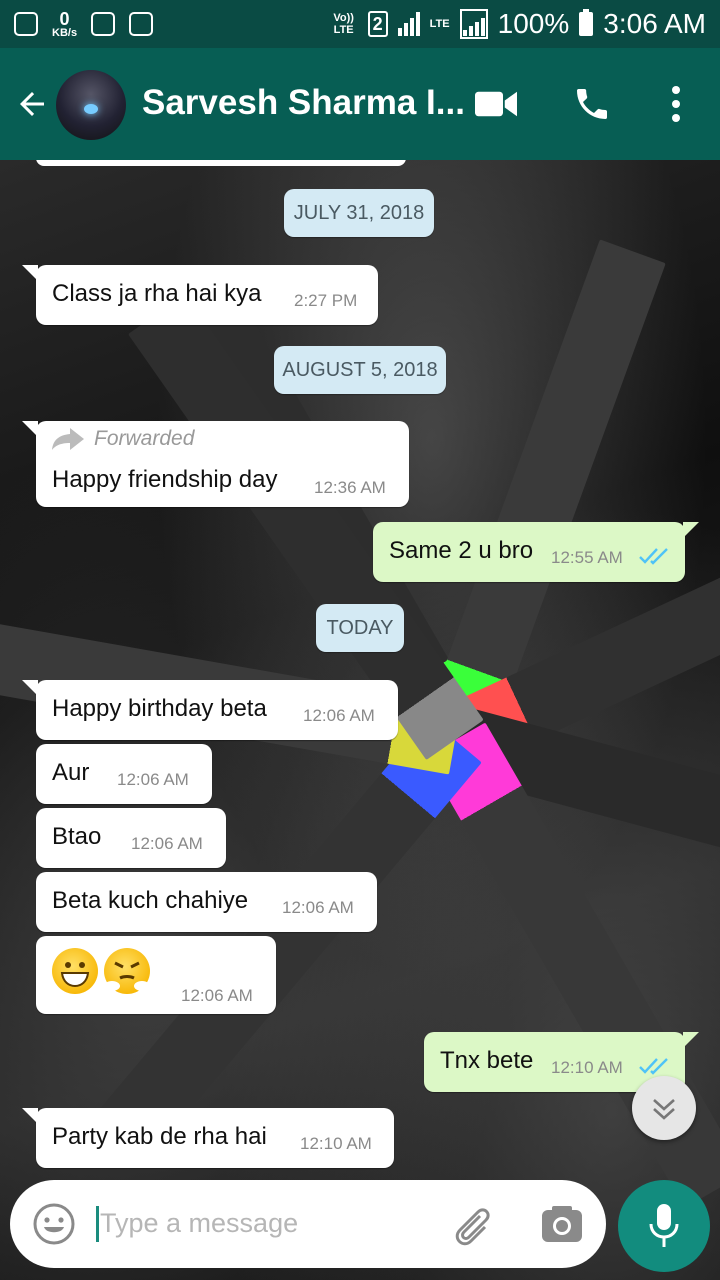 This screenshot has height=1280, width=720. What do you see at coordinates (65, 23) in the screenshot?
I see `data-speed: 0 KB/s` at bounding box center [65, 23].